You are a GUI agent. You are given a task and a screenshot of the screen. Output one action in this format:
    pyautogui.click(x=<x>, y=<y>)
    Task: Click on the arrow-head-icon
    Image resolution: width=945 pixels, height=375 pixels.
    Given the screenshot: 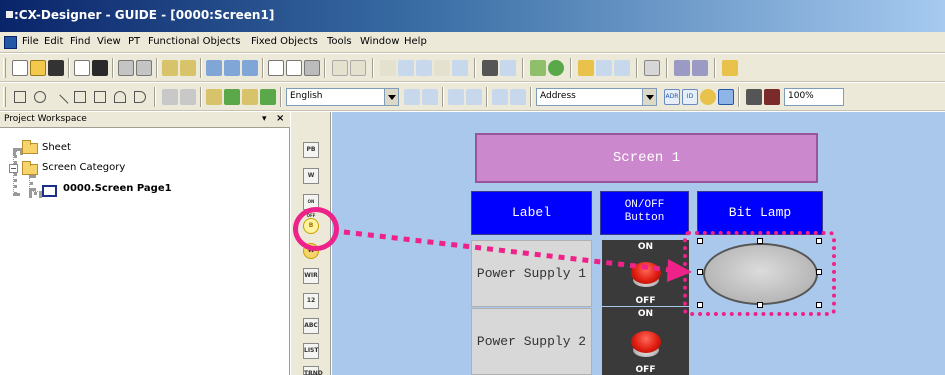 What is the action you would take?
    pyautogui.click(x=679, y=270)
    